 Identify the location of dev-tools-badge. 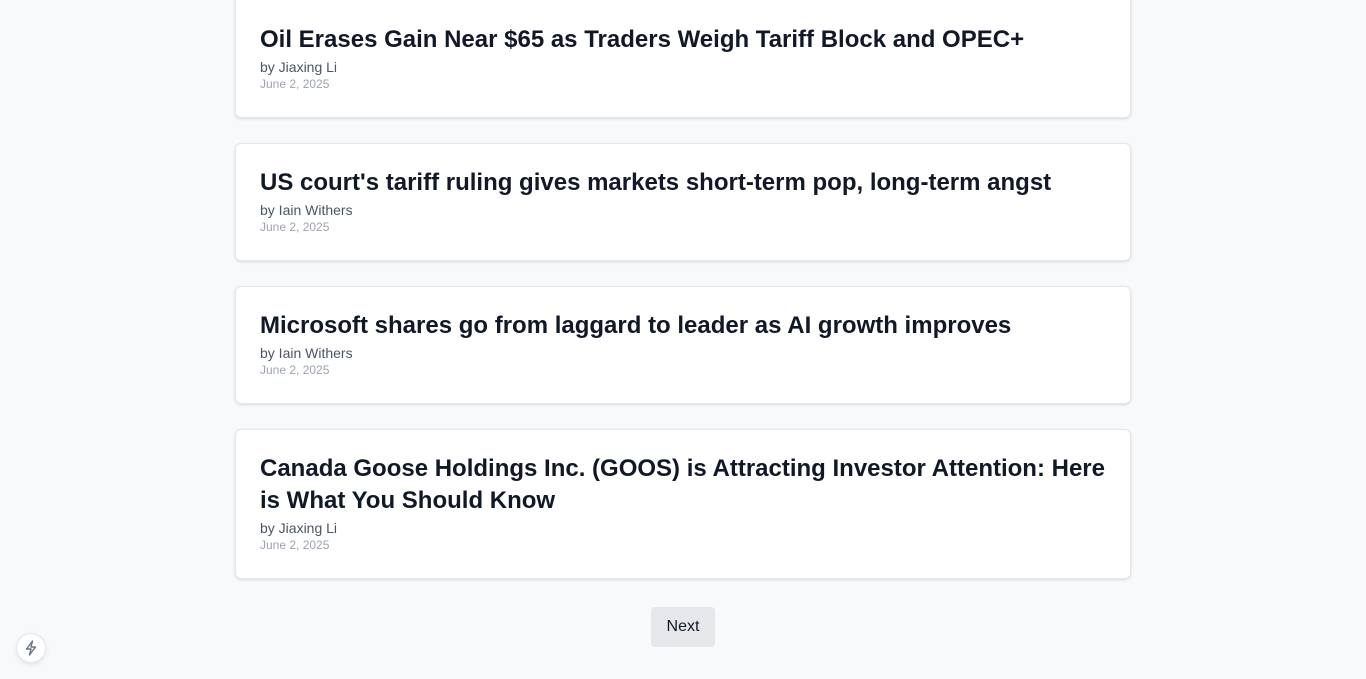
(31, 648).